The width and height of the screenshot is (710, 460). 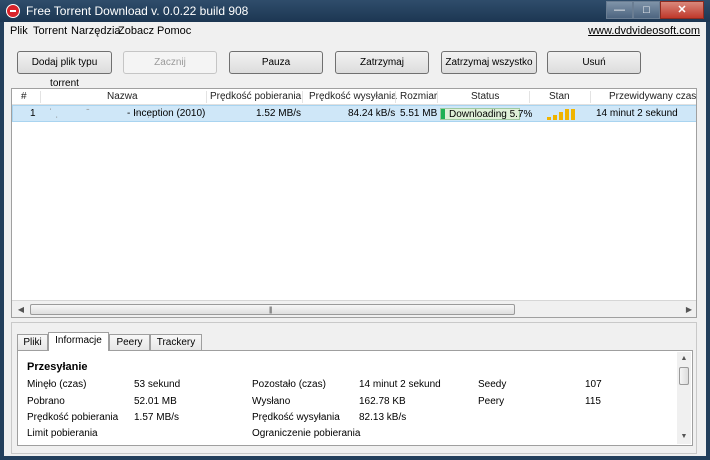 I want to click on app-icon, so click(x=13, y=11).